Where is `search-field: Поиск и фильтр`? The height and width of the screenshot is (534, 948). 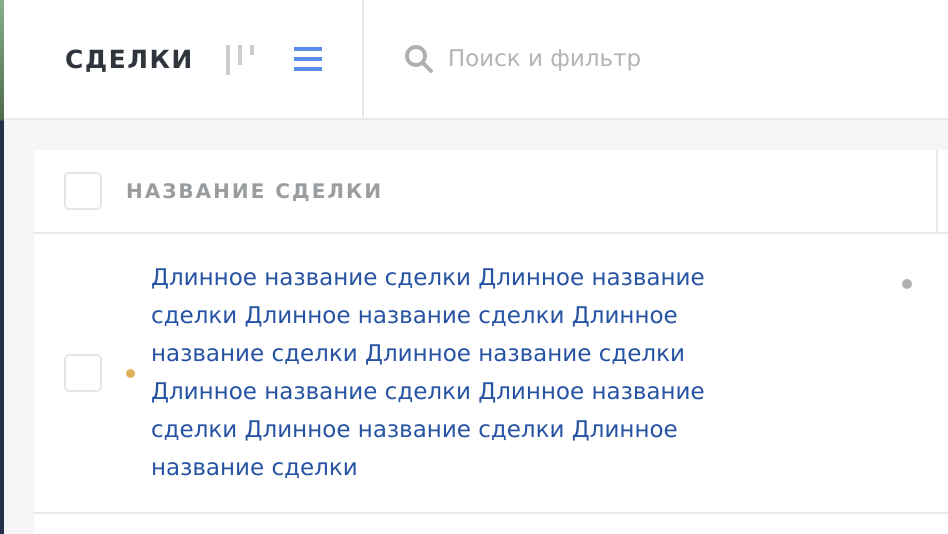 search-field: Поиск и фильтр is located at coordinates (648, 59).